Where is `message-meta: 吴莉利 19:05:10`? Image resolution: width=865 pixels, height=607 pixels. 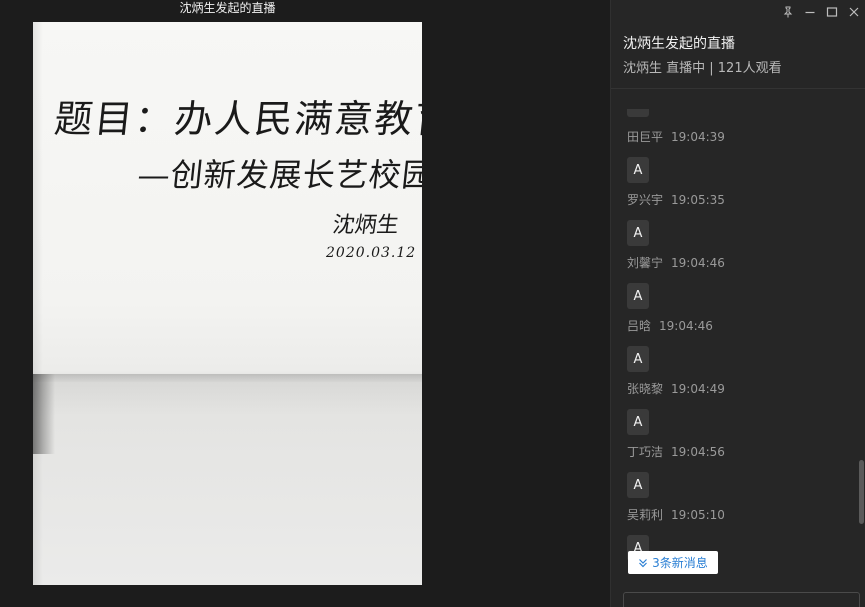
message-meta: 吴莉利 19:05:10 is located at coordinates (676, 515).